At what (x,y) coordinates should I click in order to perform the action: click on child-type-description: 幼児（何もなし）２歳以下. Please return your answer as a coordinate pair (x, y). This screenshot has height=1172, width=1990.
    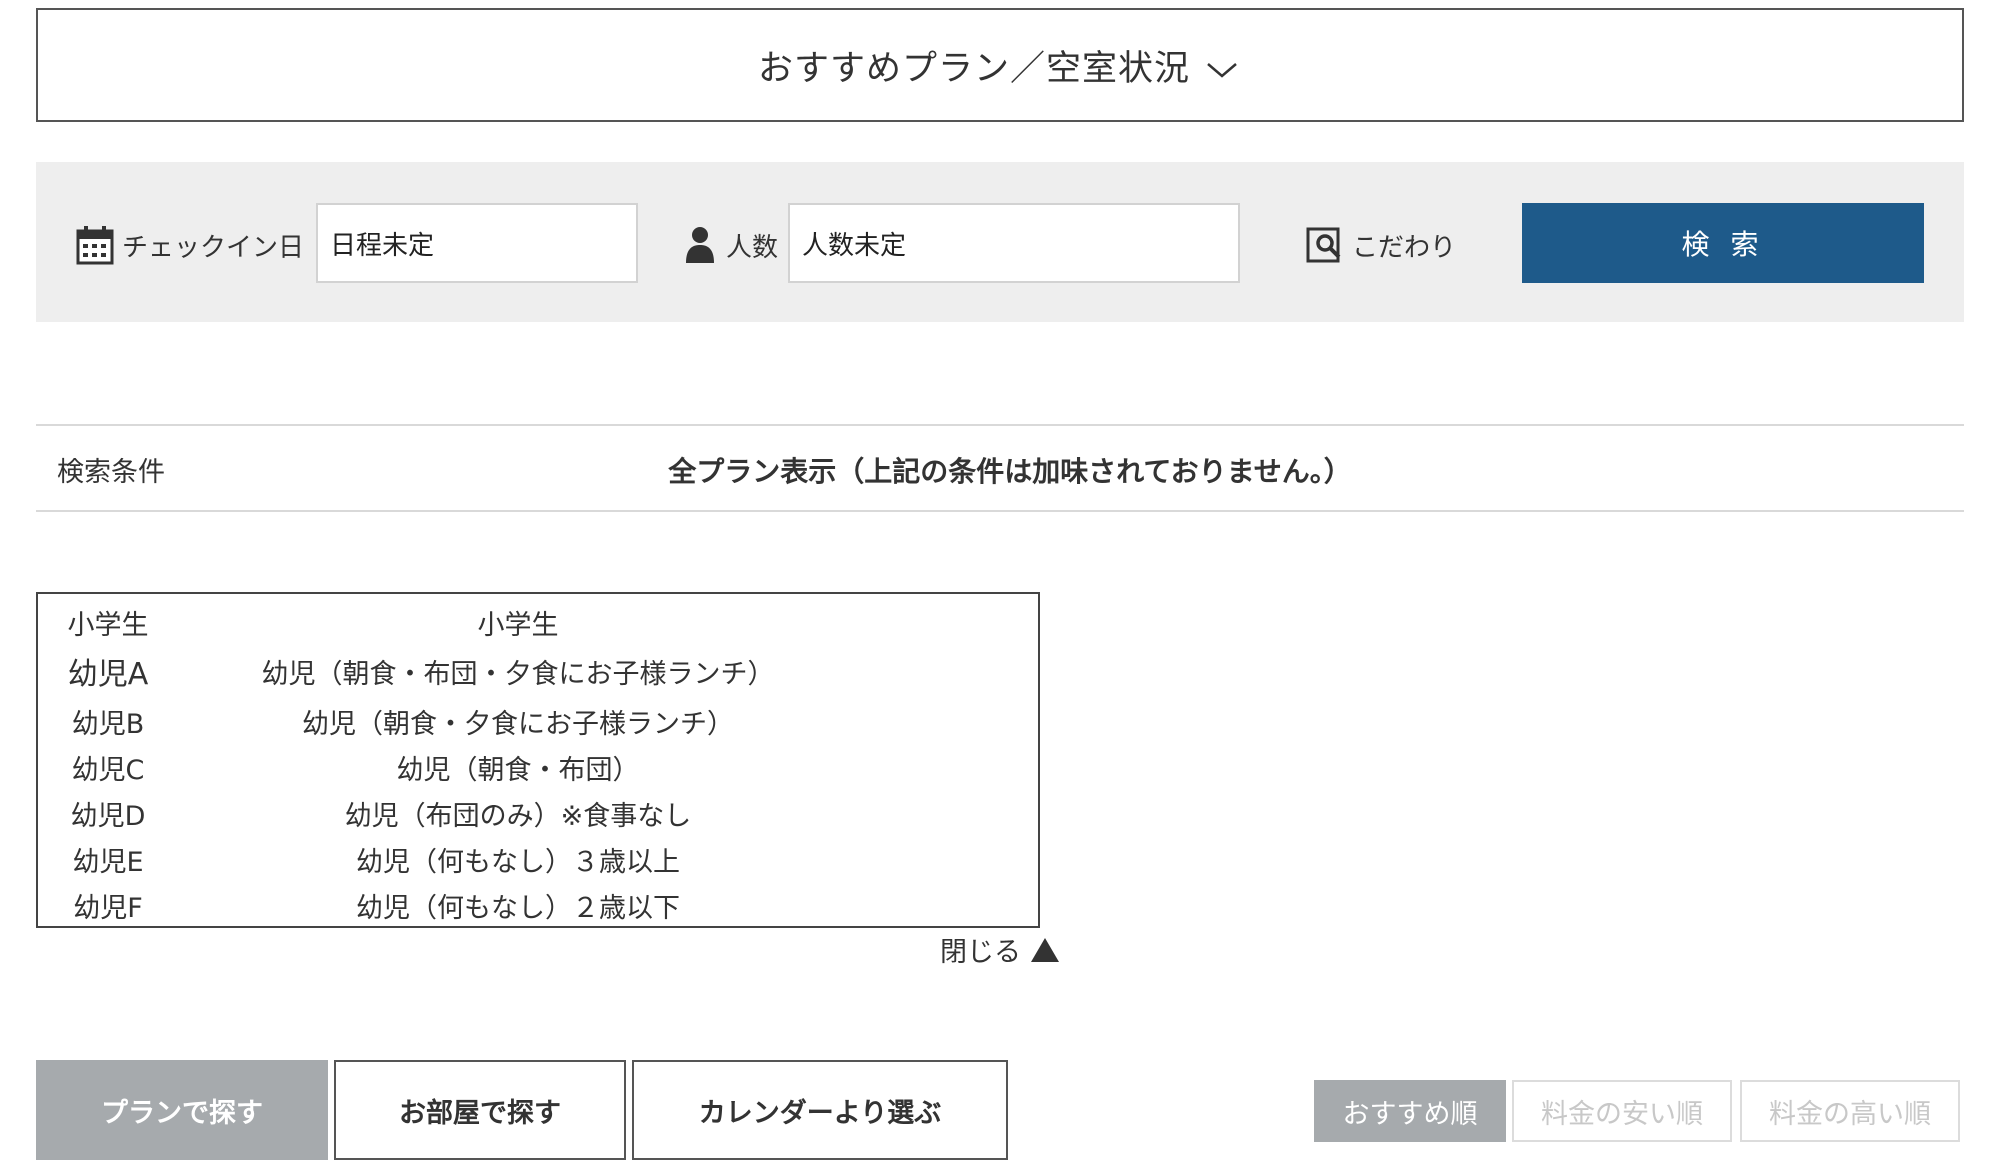
    Looking at the image, I should click on (518, 908).